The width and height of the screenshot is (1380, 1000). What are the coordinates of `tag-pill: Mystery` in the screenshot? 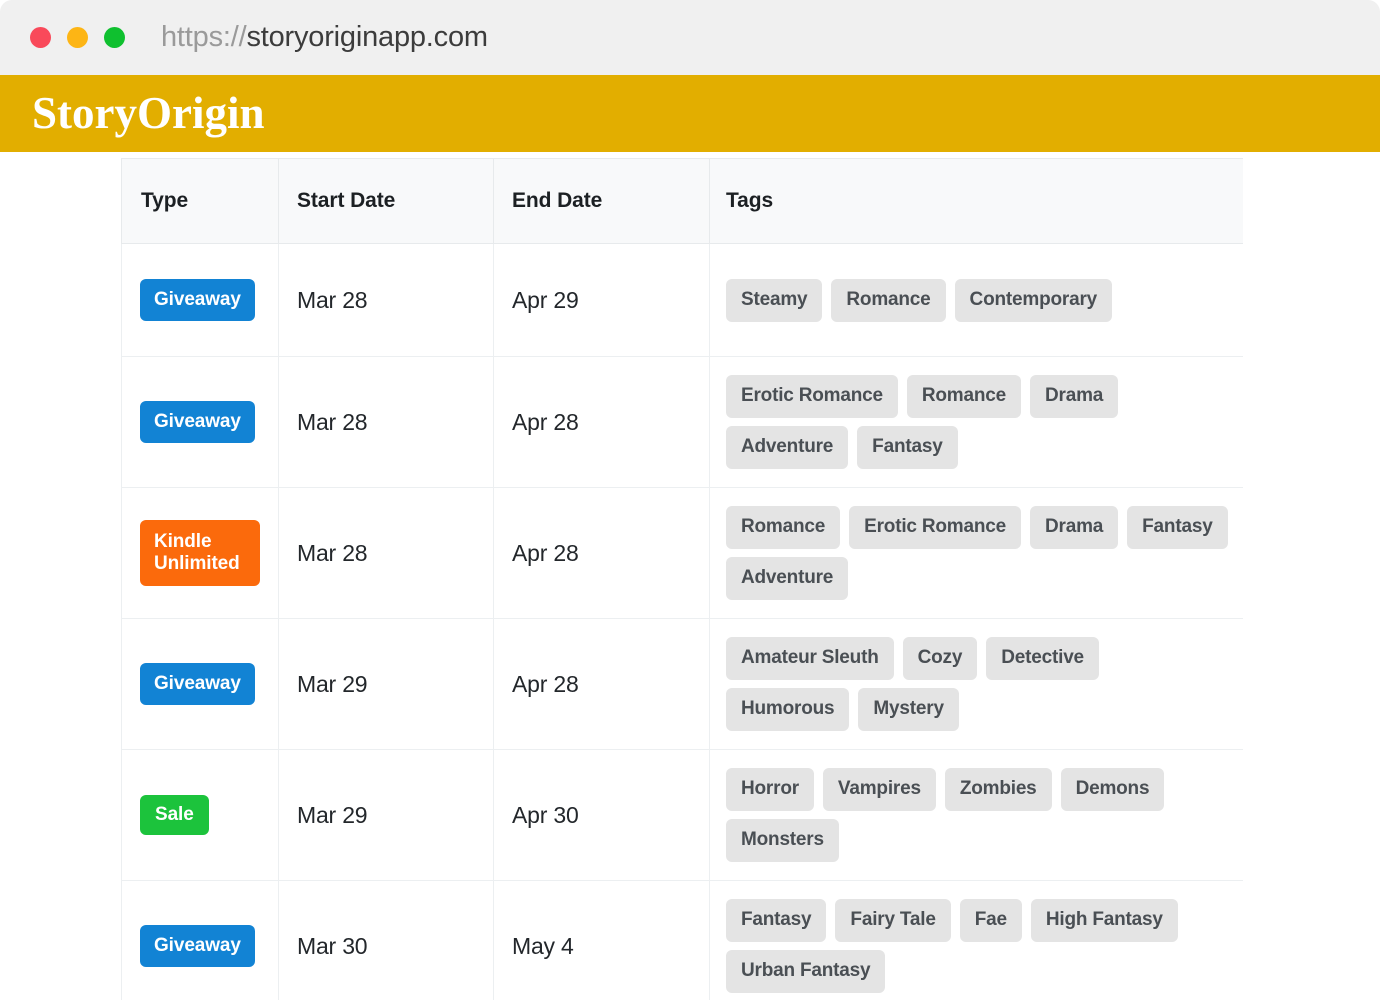 It's located at (908, 709).